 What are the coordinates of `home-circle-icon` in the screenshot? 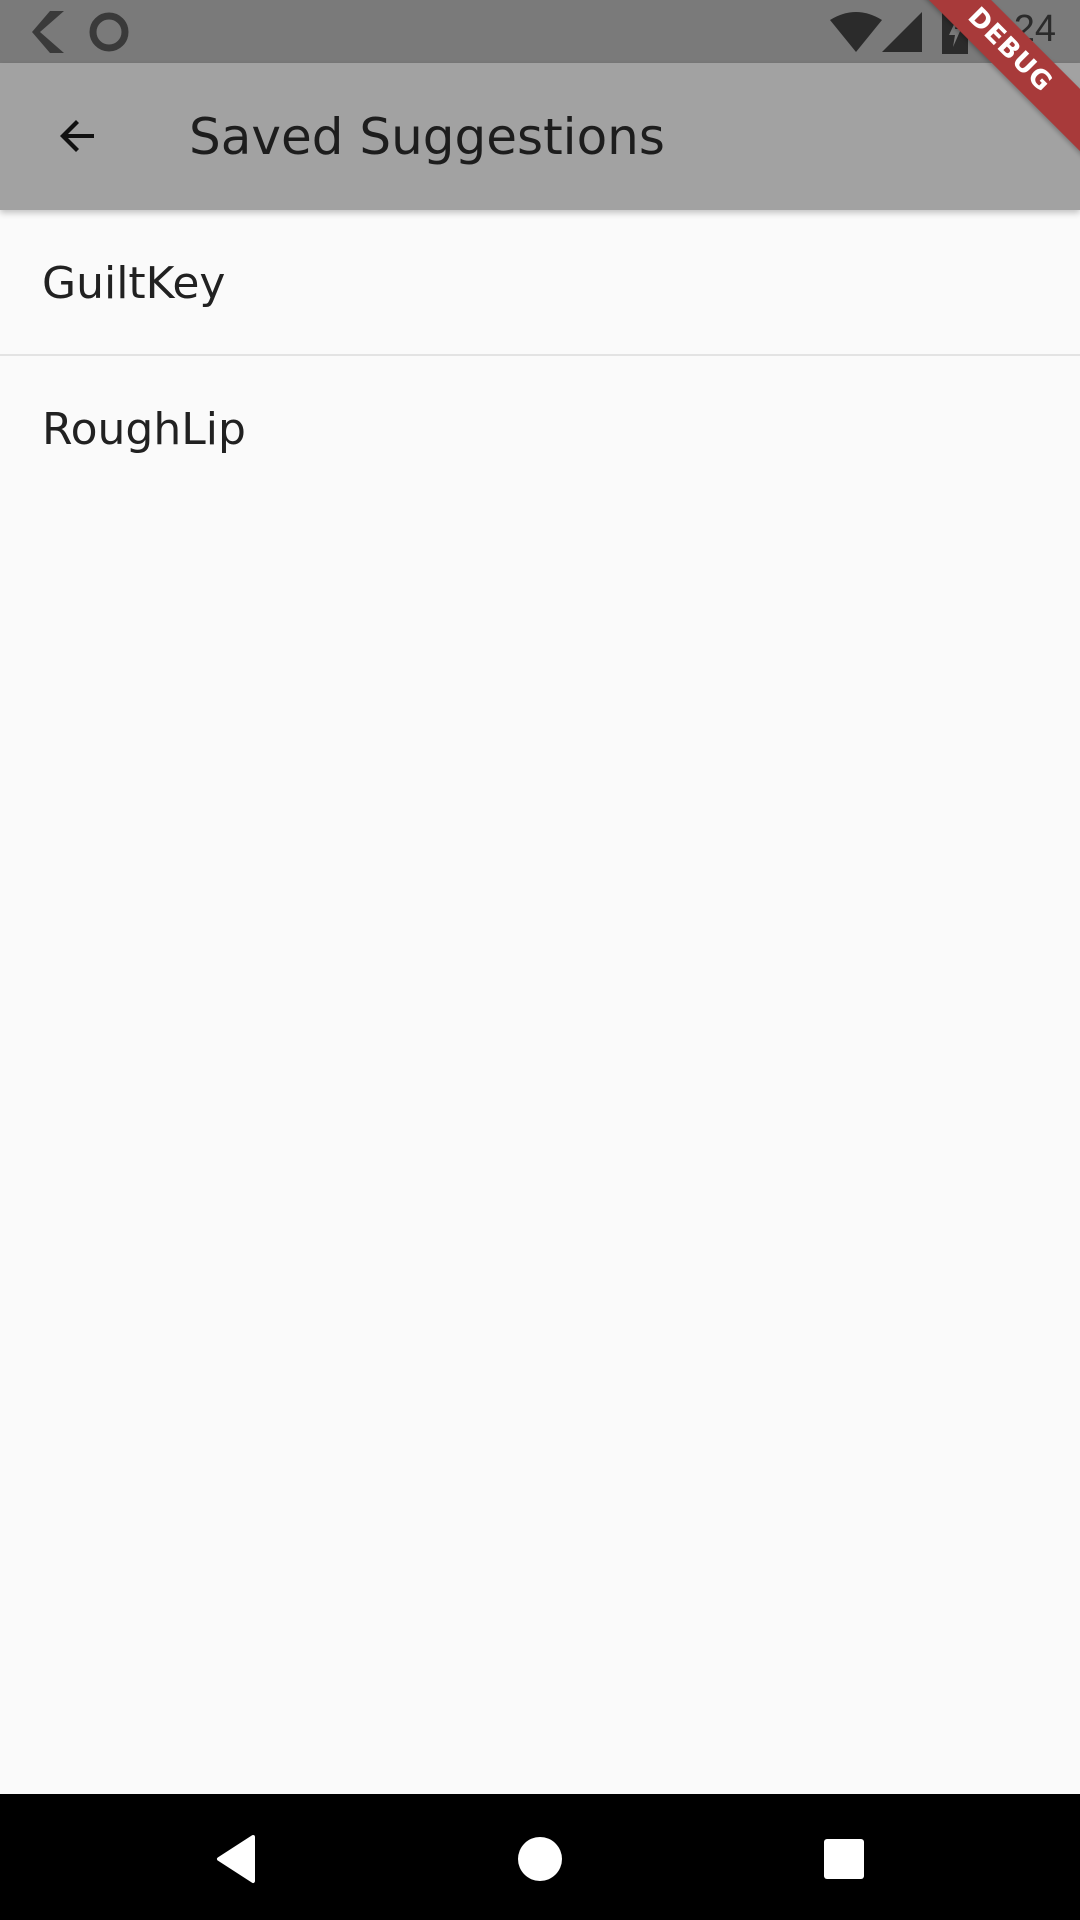 It's located at (540, 1859).